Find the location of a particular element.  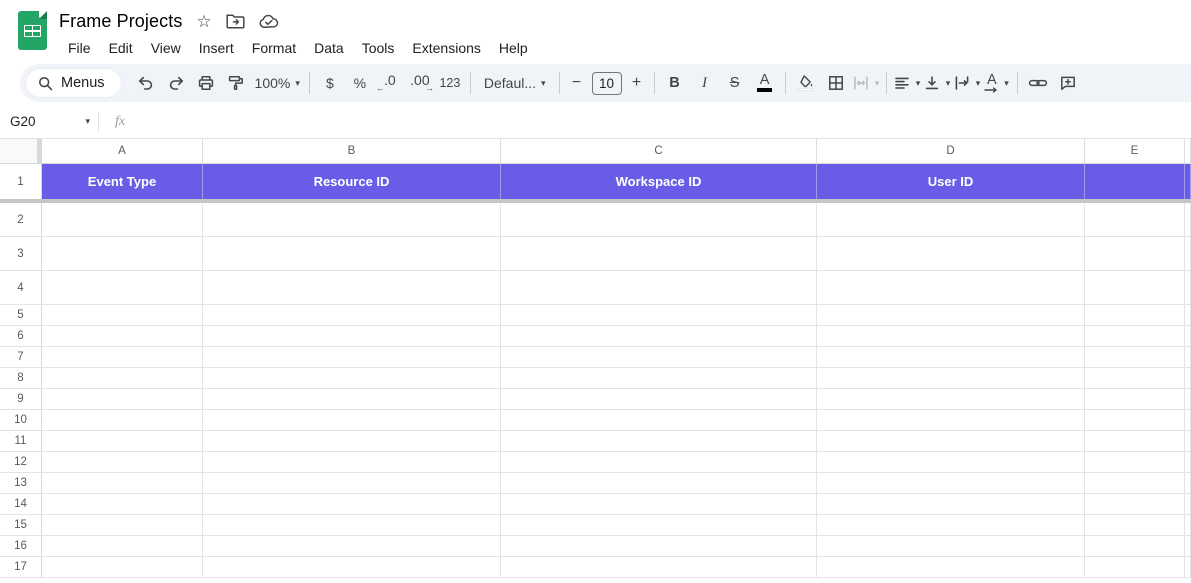

cell-d5 is located at coordinates (951, 315).